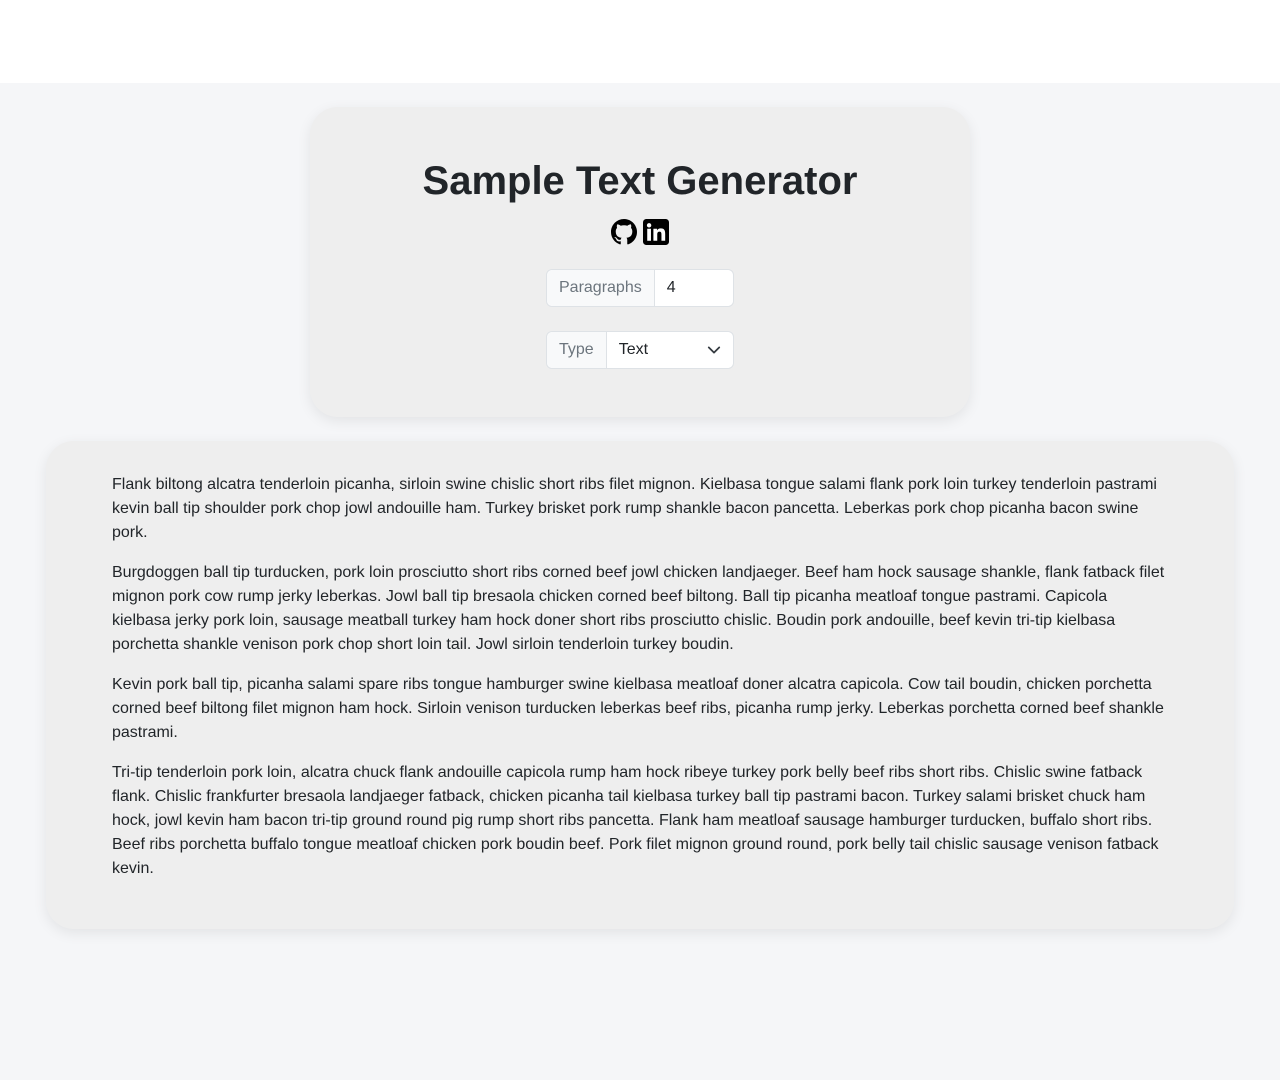 The width and height of the screenshot is (1280, 1080). I want to click on linkedin-icon, so click(656, 232).